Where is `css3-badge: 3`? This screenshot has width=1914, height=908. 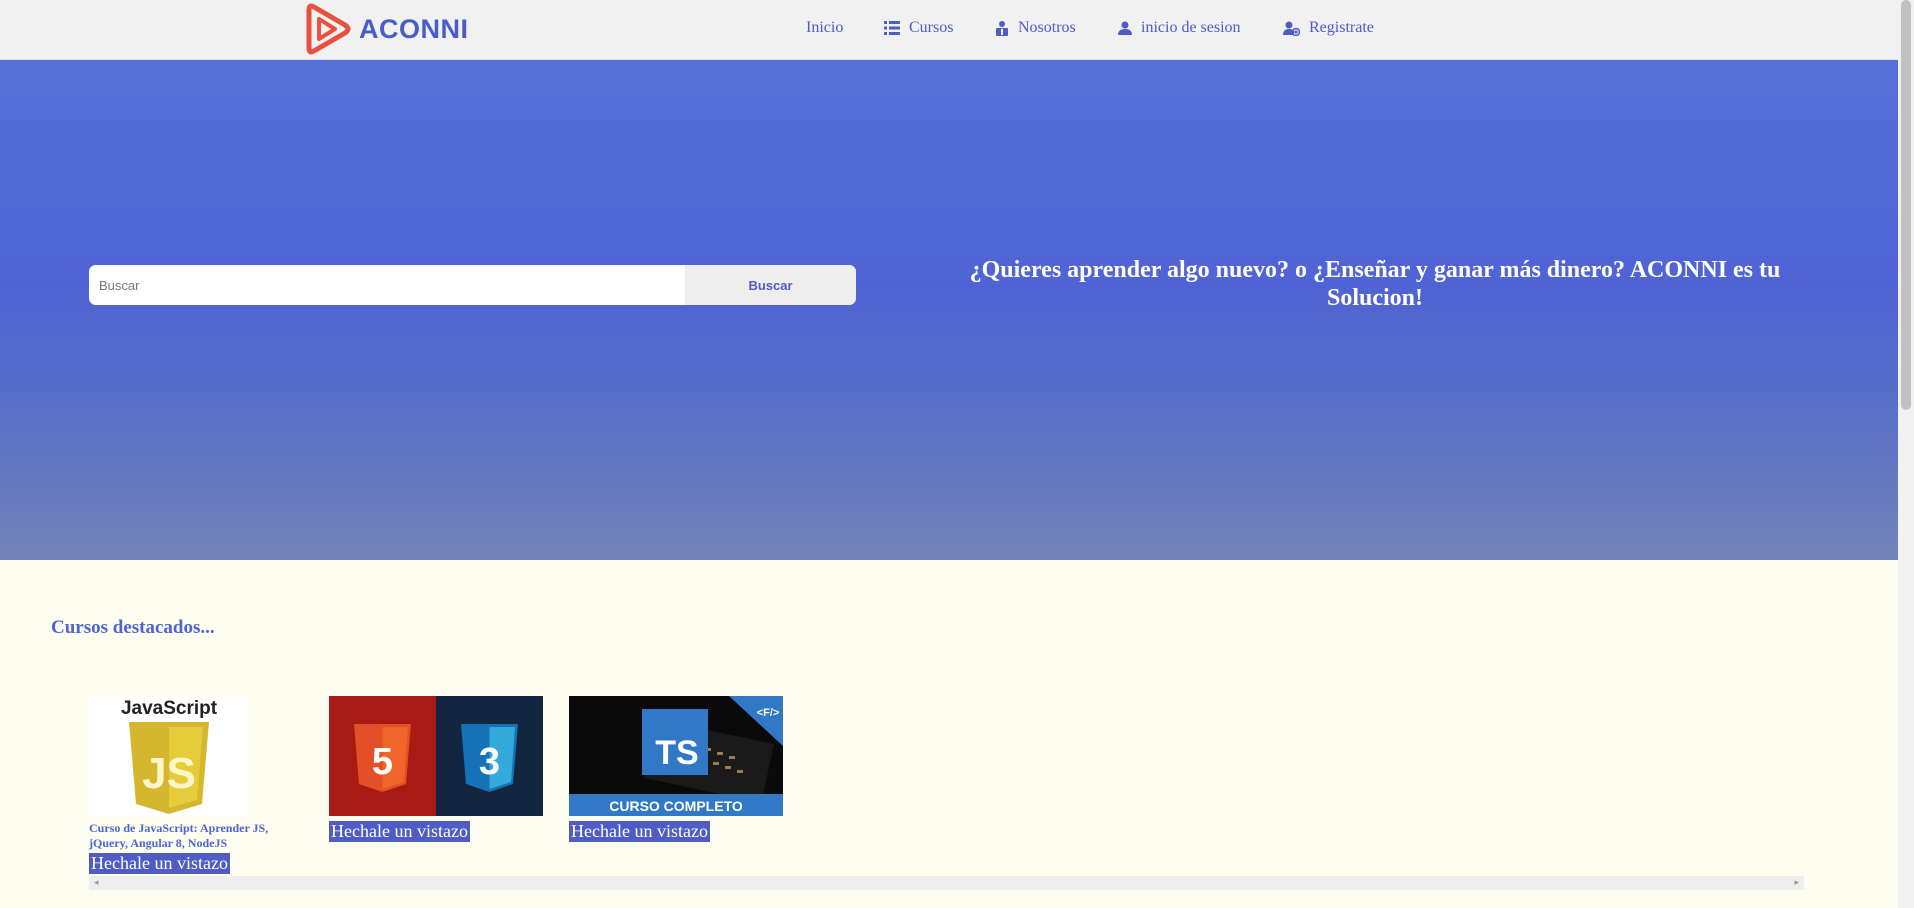 css3-badge: 3 is located at coordinates (489, 762).